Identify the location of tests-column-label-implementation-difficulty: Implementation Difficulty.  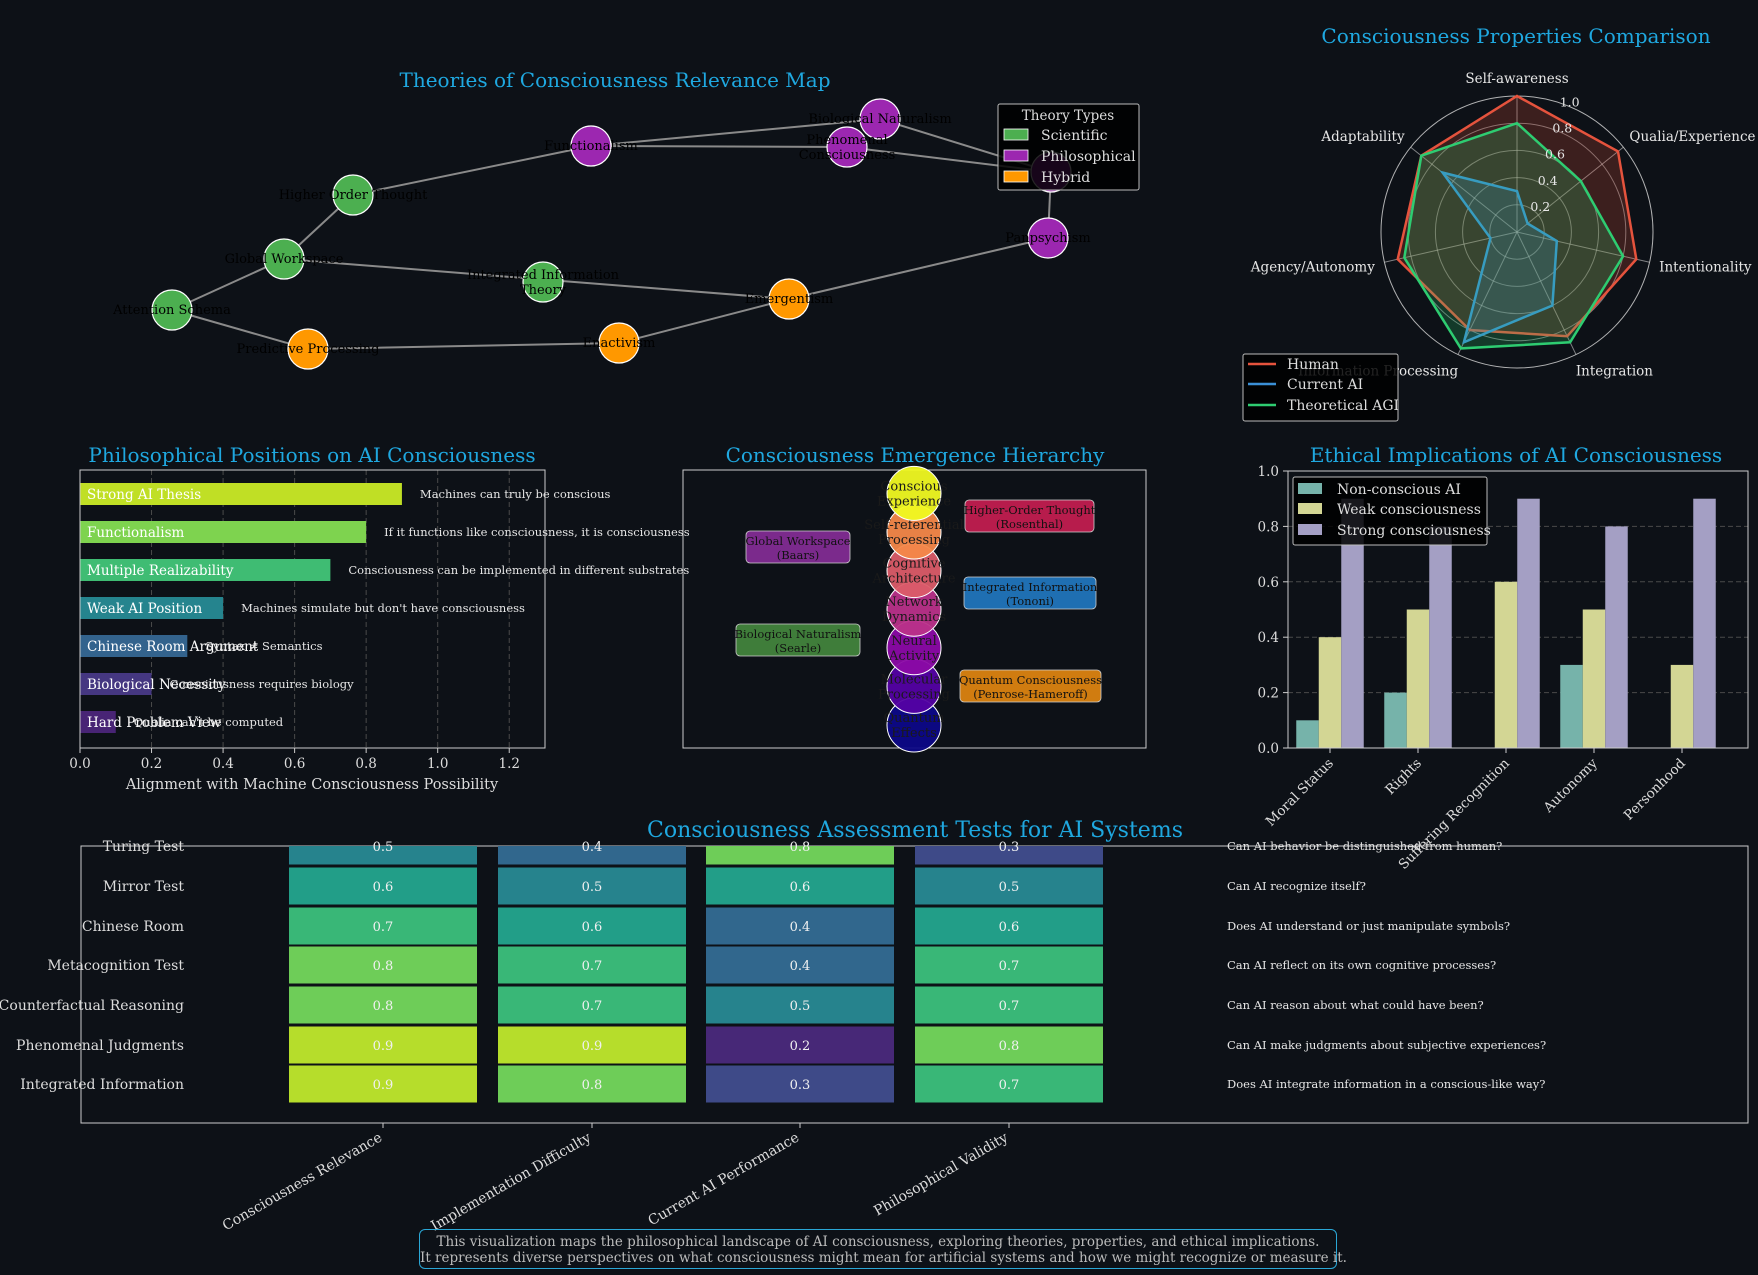
(511, 1182).